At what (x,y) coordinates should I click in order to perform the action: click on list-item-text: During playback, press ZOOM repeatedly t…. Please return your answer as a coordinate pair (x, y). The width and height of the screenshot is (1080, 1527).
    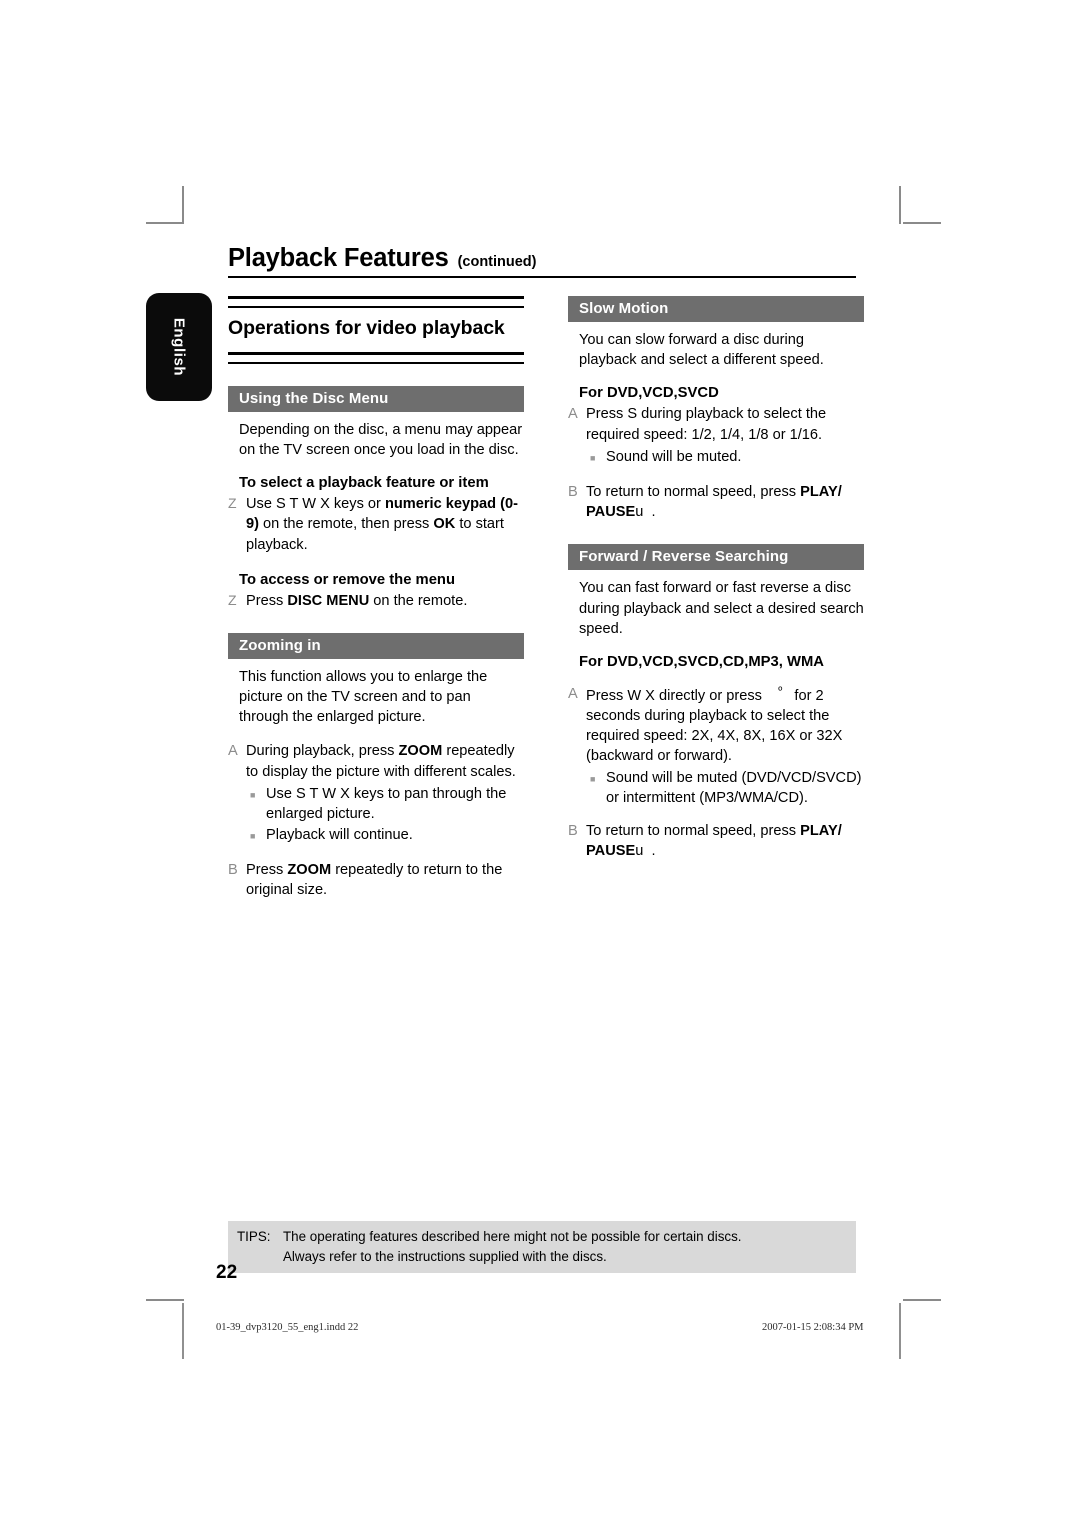
    Looking at the image, I should click on (385, 761).